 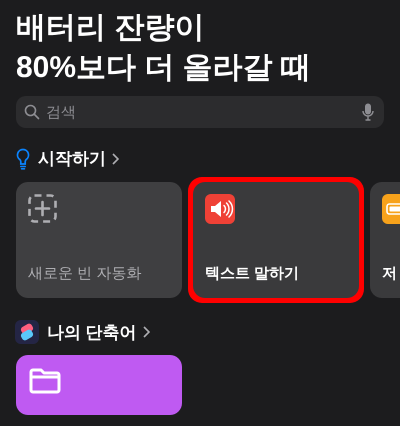 I want to click on section-title-link: 시작하기, so click(x=78, y=159).